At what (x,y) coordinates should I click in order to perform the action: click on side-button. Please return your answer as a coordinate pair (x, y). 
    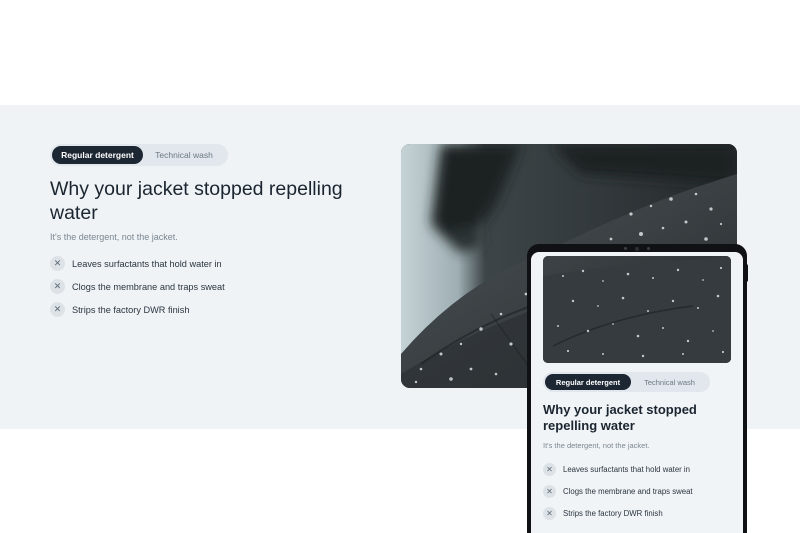
    Looking at the image, I should click on (746, 273).